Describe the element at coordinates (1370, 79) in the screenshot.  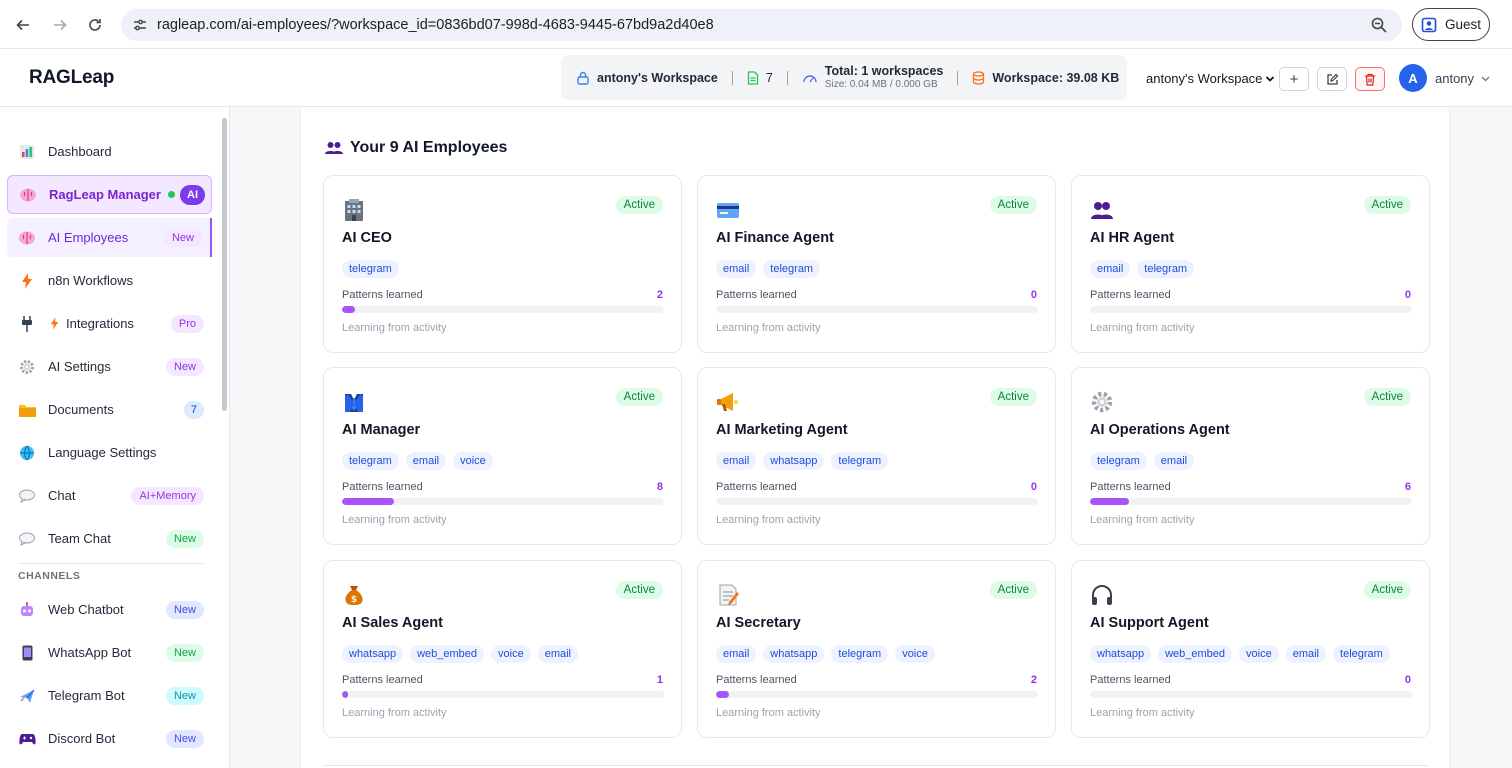
I see `delete-workspace-button` at that location.